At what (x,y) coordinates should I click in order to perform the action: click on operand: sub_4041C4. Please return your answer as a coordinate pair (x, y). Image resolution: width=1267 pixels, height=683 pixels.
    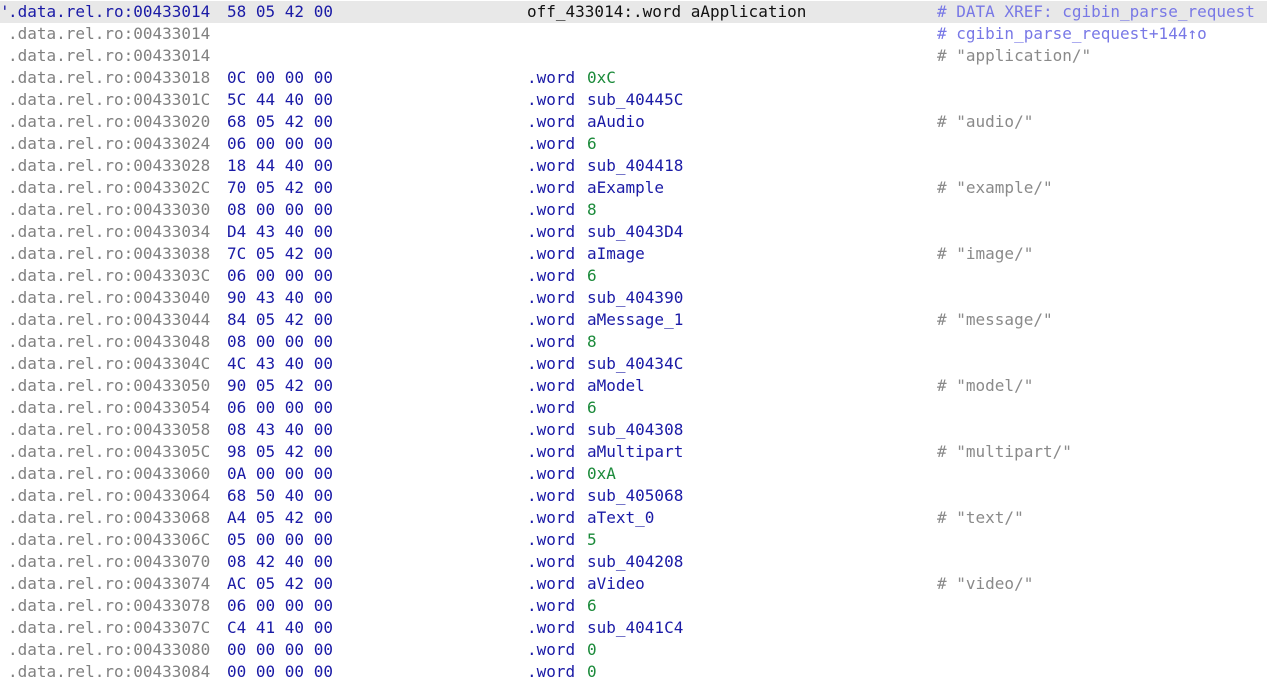
    Looking at the image, I should click on (635, 628).